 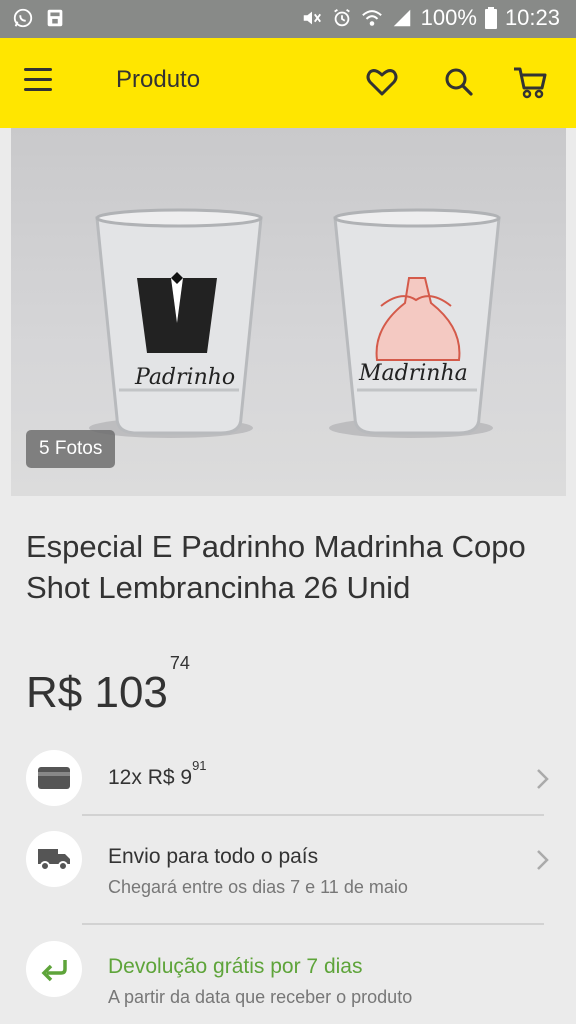 I want to click on credit-card-icon, so click(x=54, y=778).